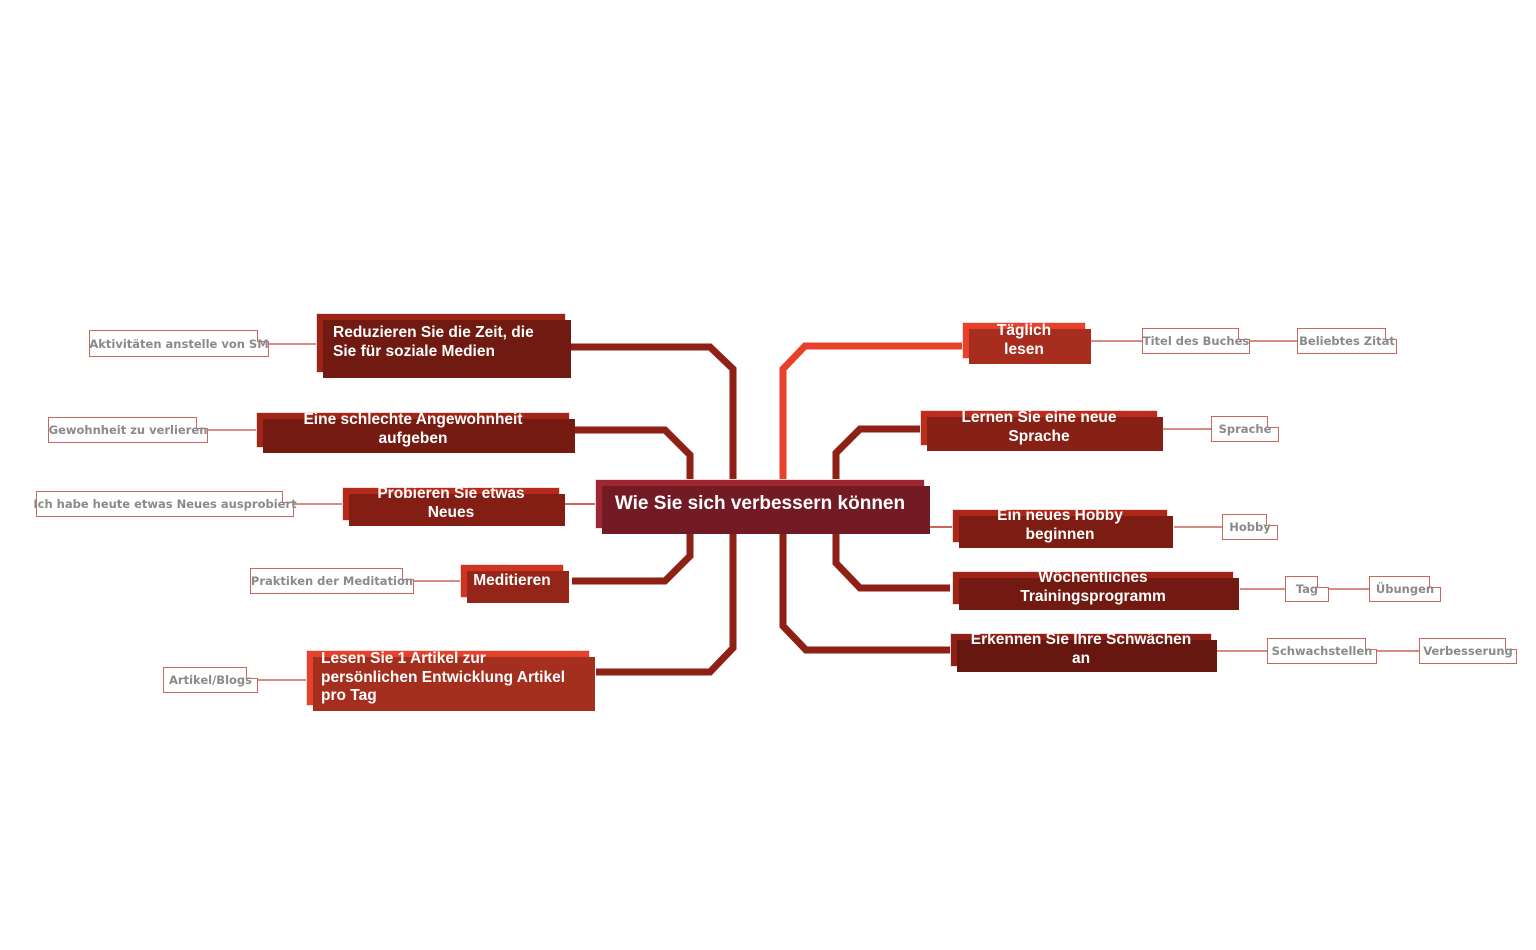 This screenshot has height=950, width=1536. I want to click on note-tried-something-new: Ich habe heute etwas Neues ausprobiert, so click(165, 503).